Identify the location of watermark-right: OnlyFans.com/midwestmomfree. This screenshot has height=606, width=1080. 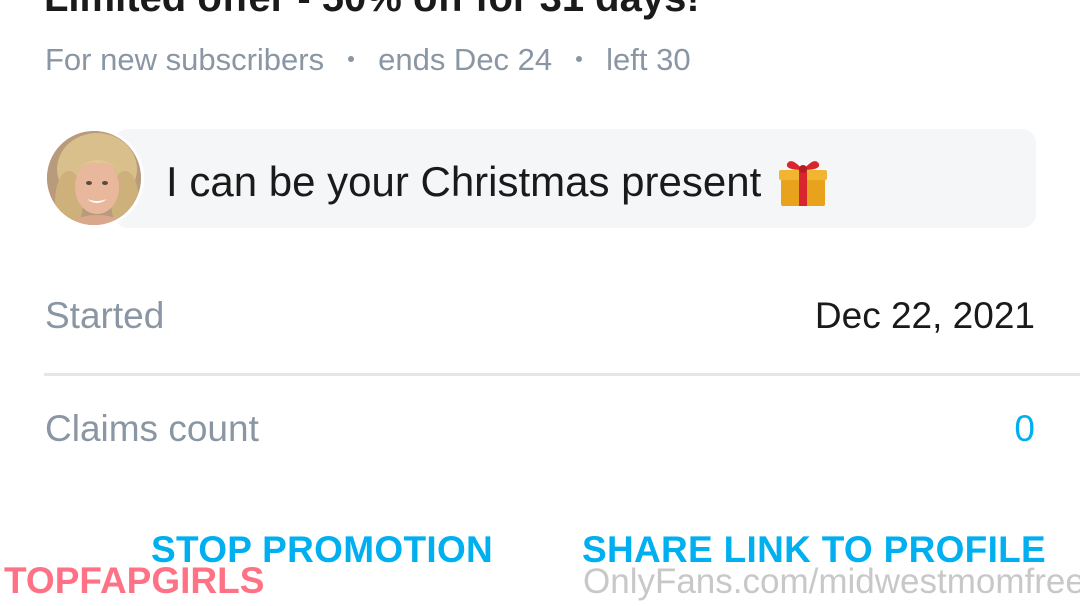
(831, 581).